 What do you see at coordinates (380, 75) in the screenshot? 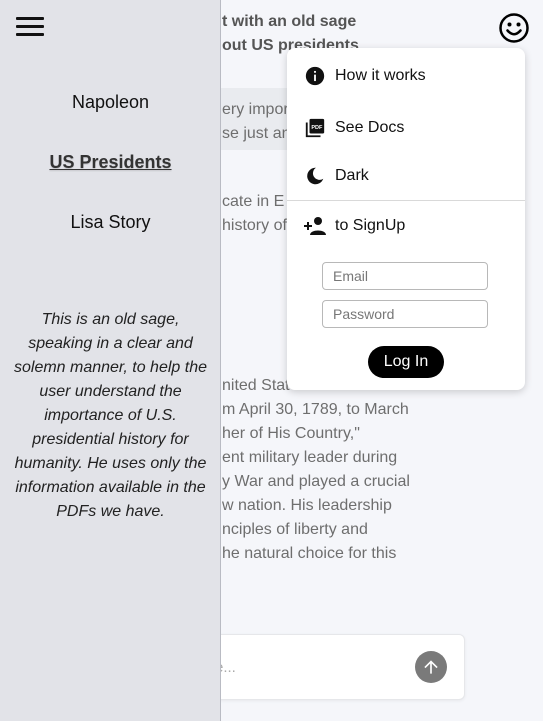
I see `menu-item-label: How it works` at bounding box center [380, 75].